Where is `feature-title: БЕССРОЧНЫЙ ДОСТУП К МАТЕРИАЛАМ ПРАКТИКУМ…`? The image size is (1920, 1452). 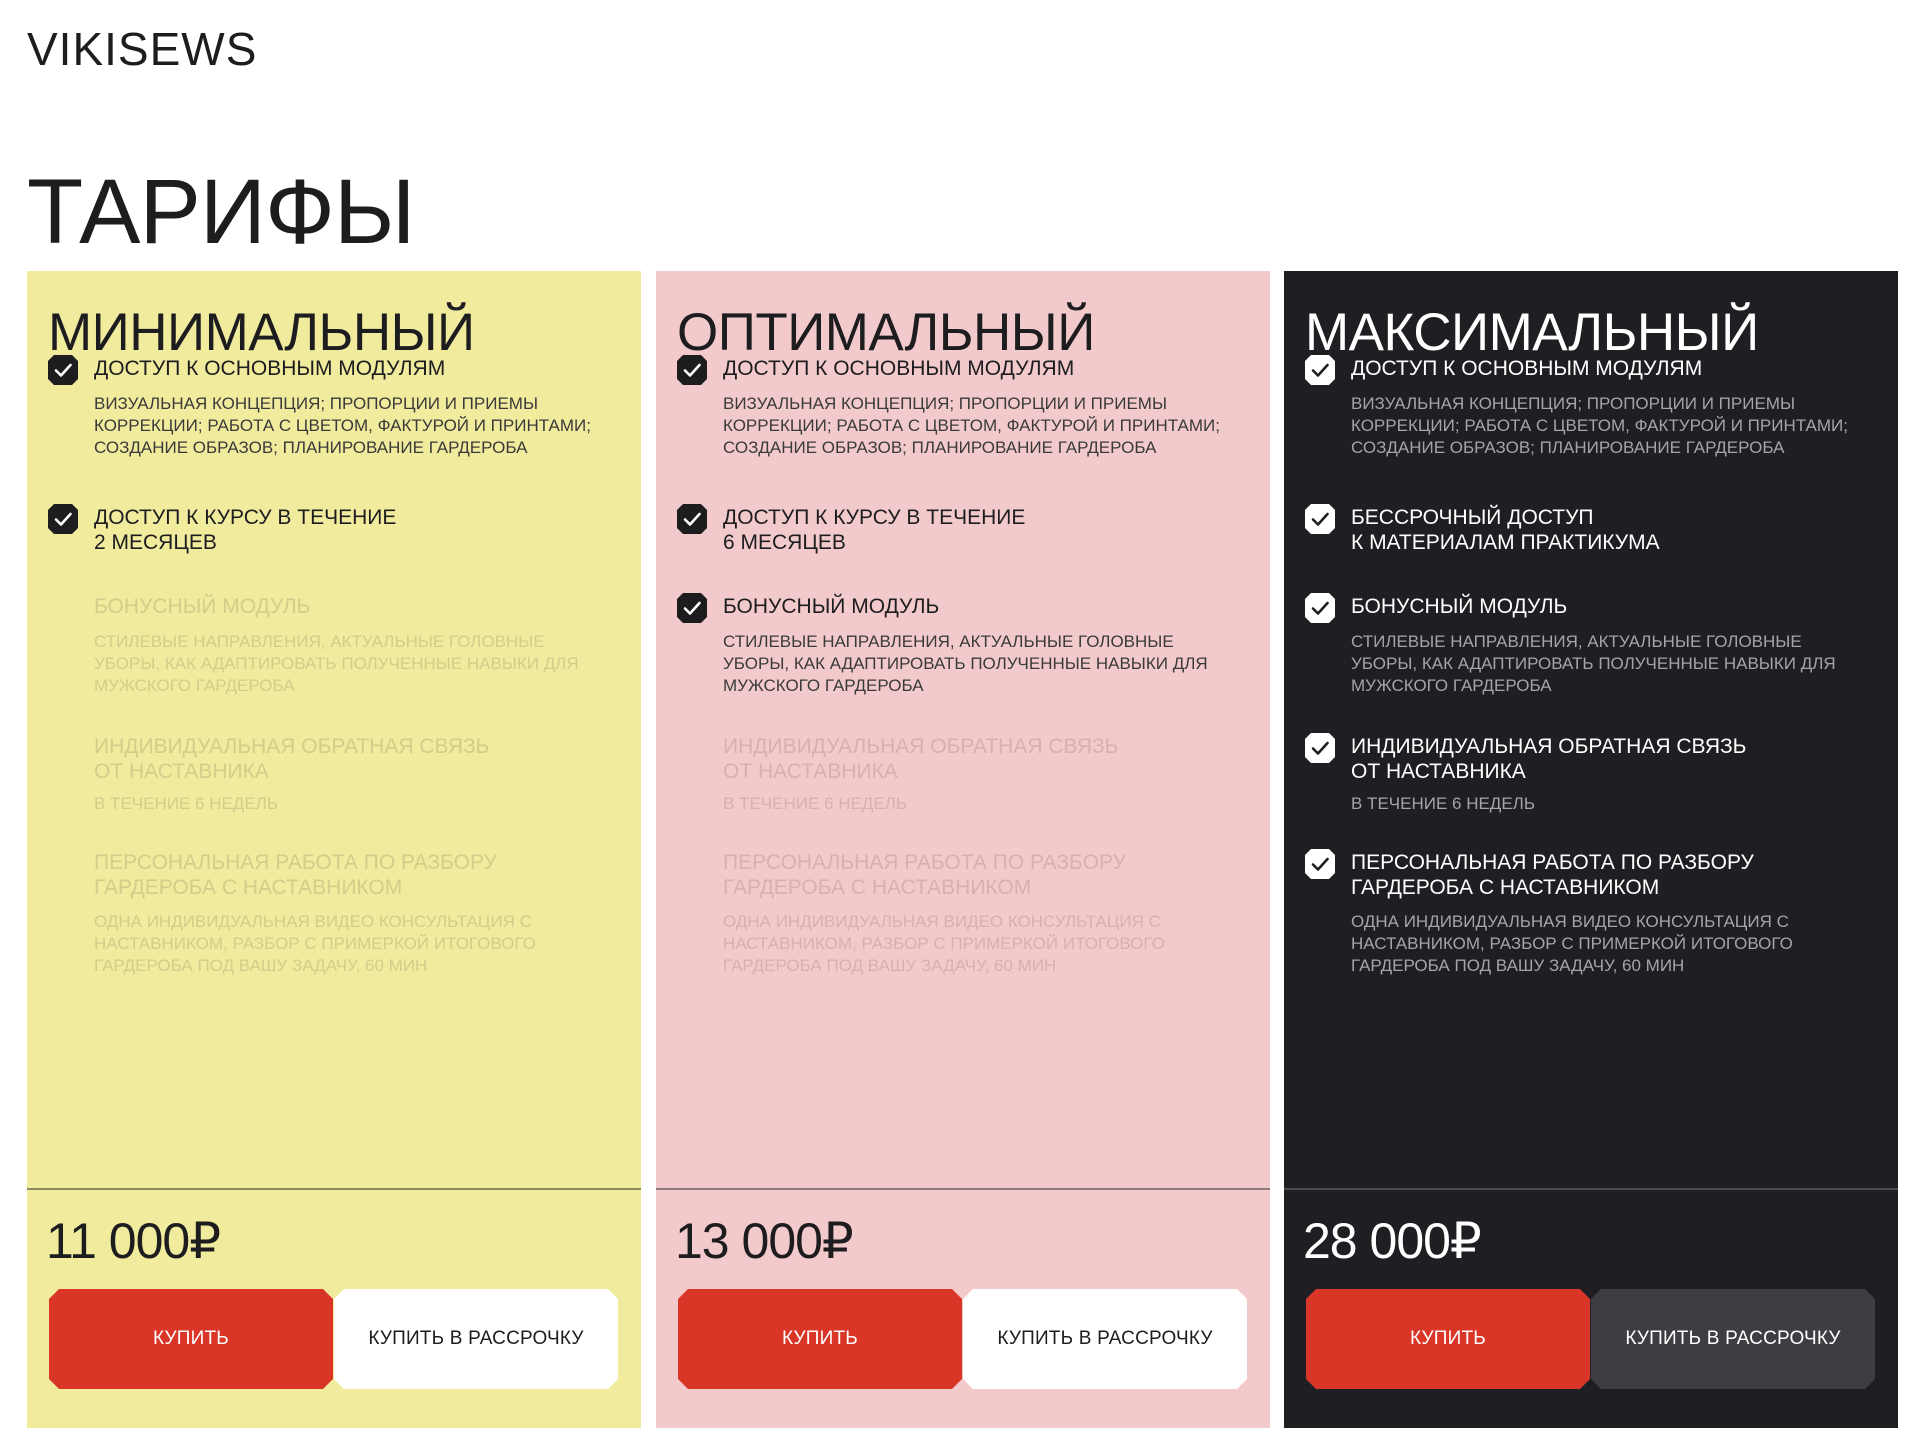 feature-title: БЕССРОЧНЫЙ ДОСТУП К МАТЕРИАЛАМ ПРАКТИКУМ… is located at coordinates (1505, 530).